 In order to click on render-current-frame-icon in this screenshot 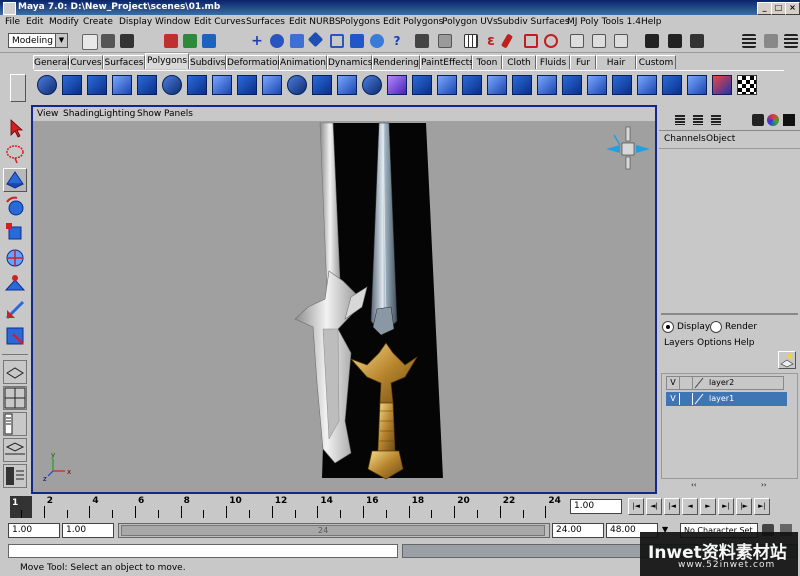, I will do `click(652, 41)`.